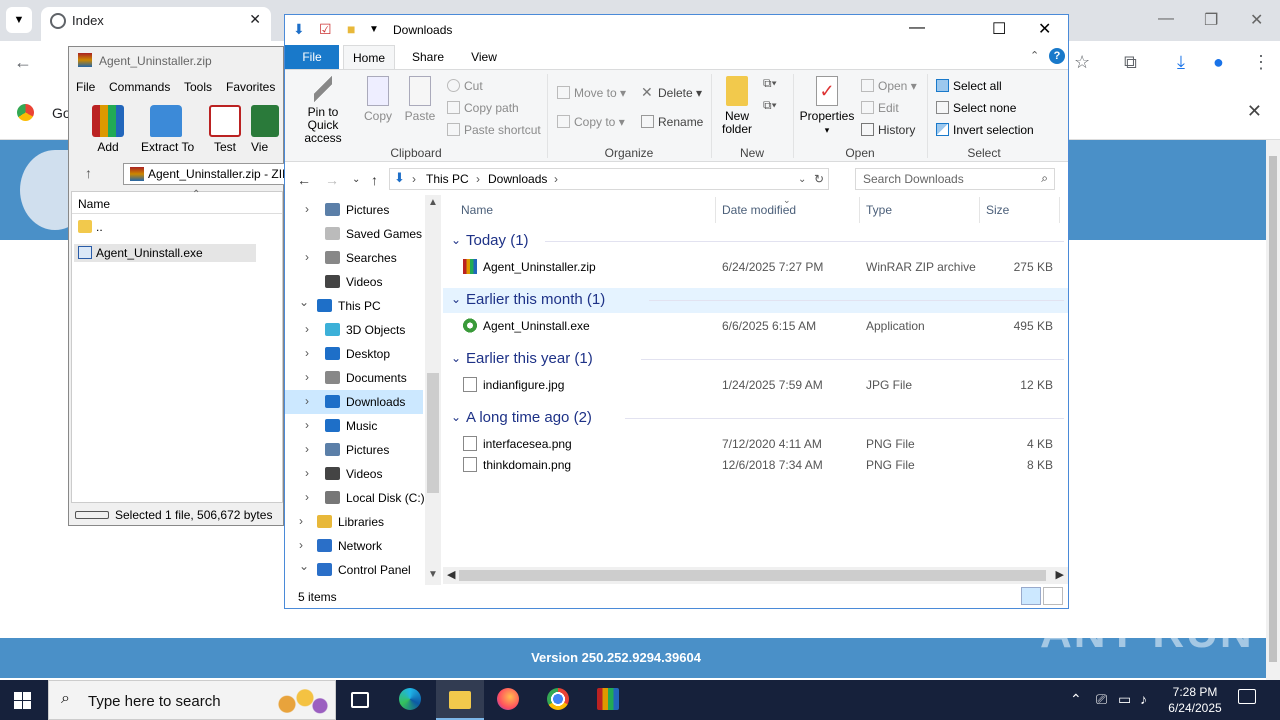 Image resolution: width=1280 pixels, height=720 pixels. What do you see at coordinates (770, 83) in the screenshot?
I see `new-item-icon: ⧉▾` at bounding box center [770, 83].